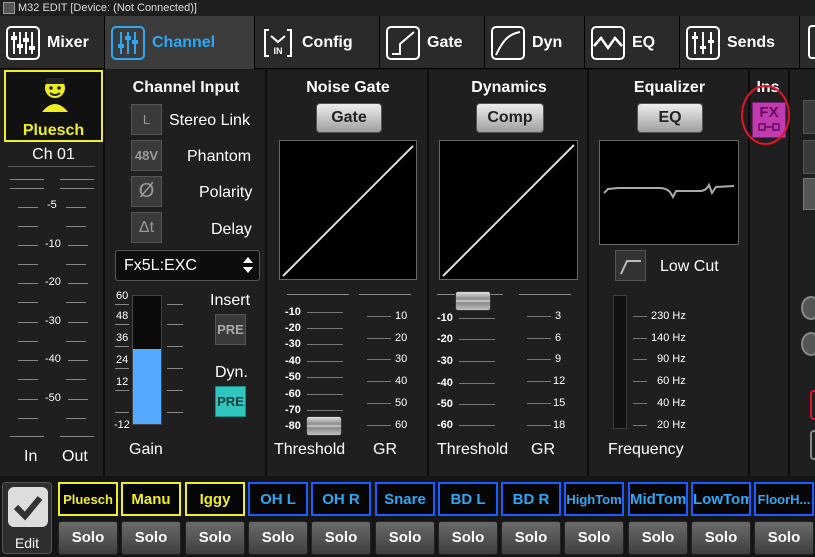 This screenshot has width=815, height=557. I want to click on phantom-button: 48V, so click(146, 155).